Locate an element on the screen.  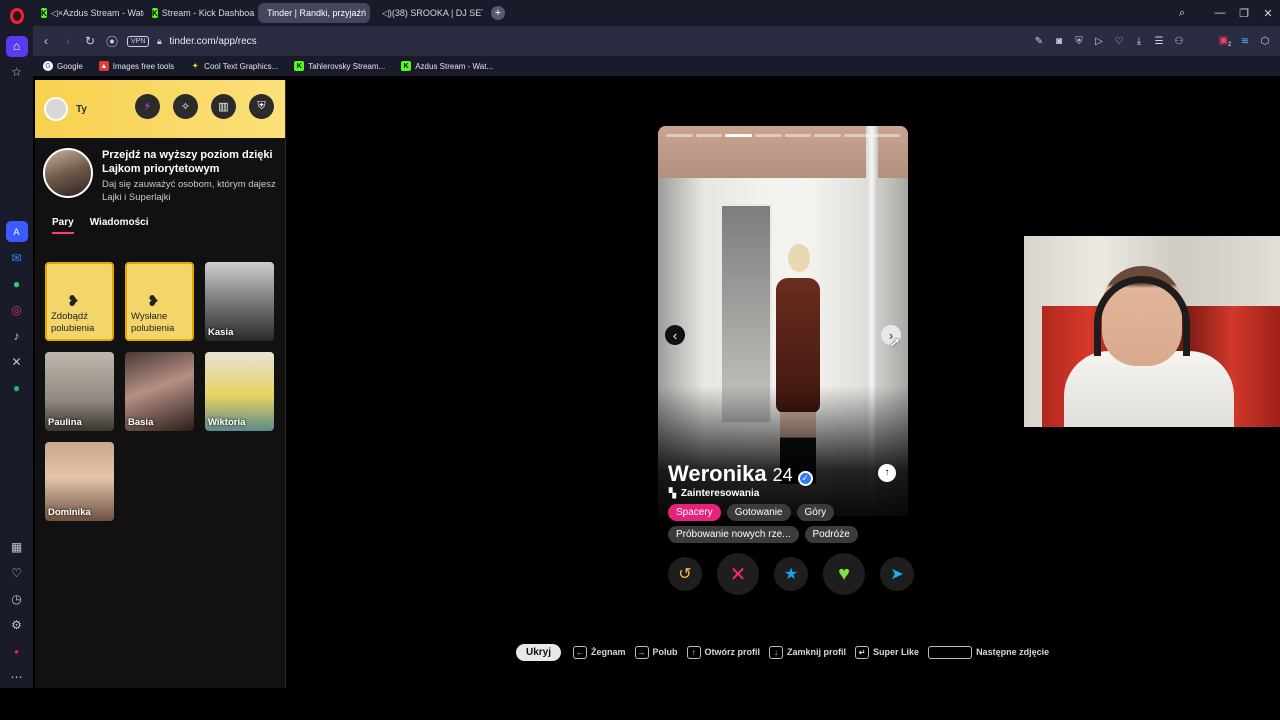
tab-youtube: ◁) (38) SROOKA | DJ SET is located at coordinates (428, 13).